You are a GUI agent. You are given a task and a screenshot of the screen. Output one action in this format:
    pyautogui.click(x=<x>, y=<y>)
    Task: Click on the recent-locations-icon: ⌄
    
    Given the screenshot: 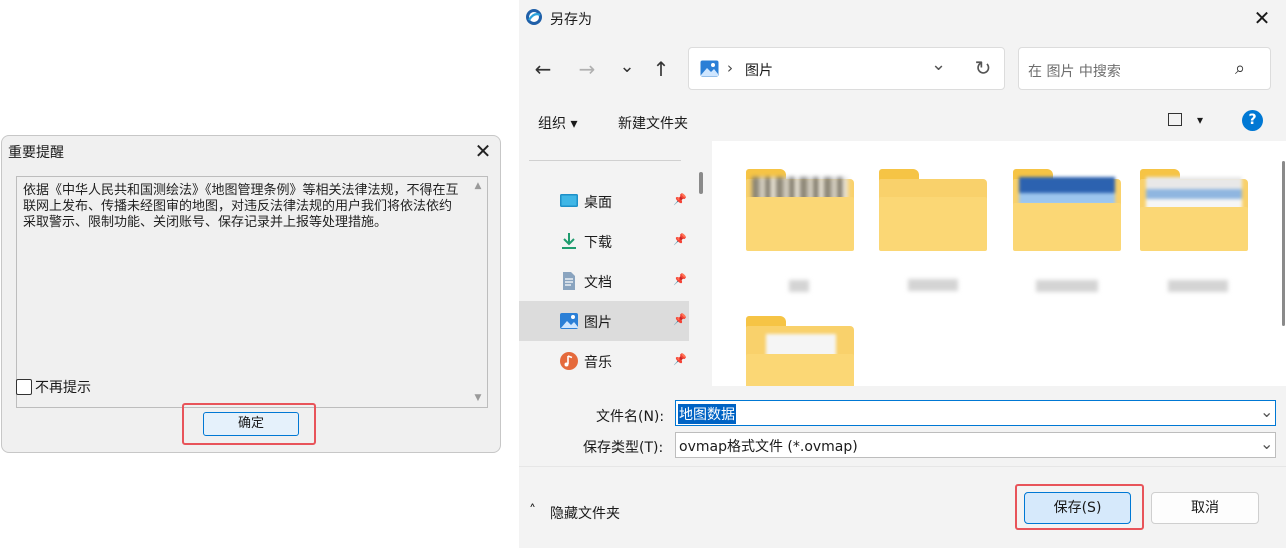 What is the action you would take?
    pyautogui.click(x=627, y=67)
    